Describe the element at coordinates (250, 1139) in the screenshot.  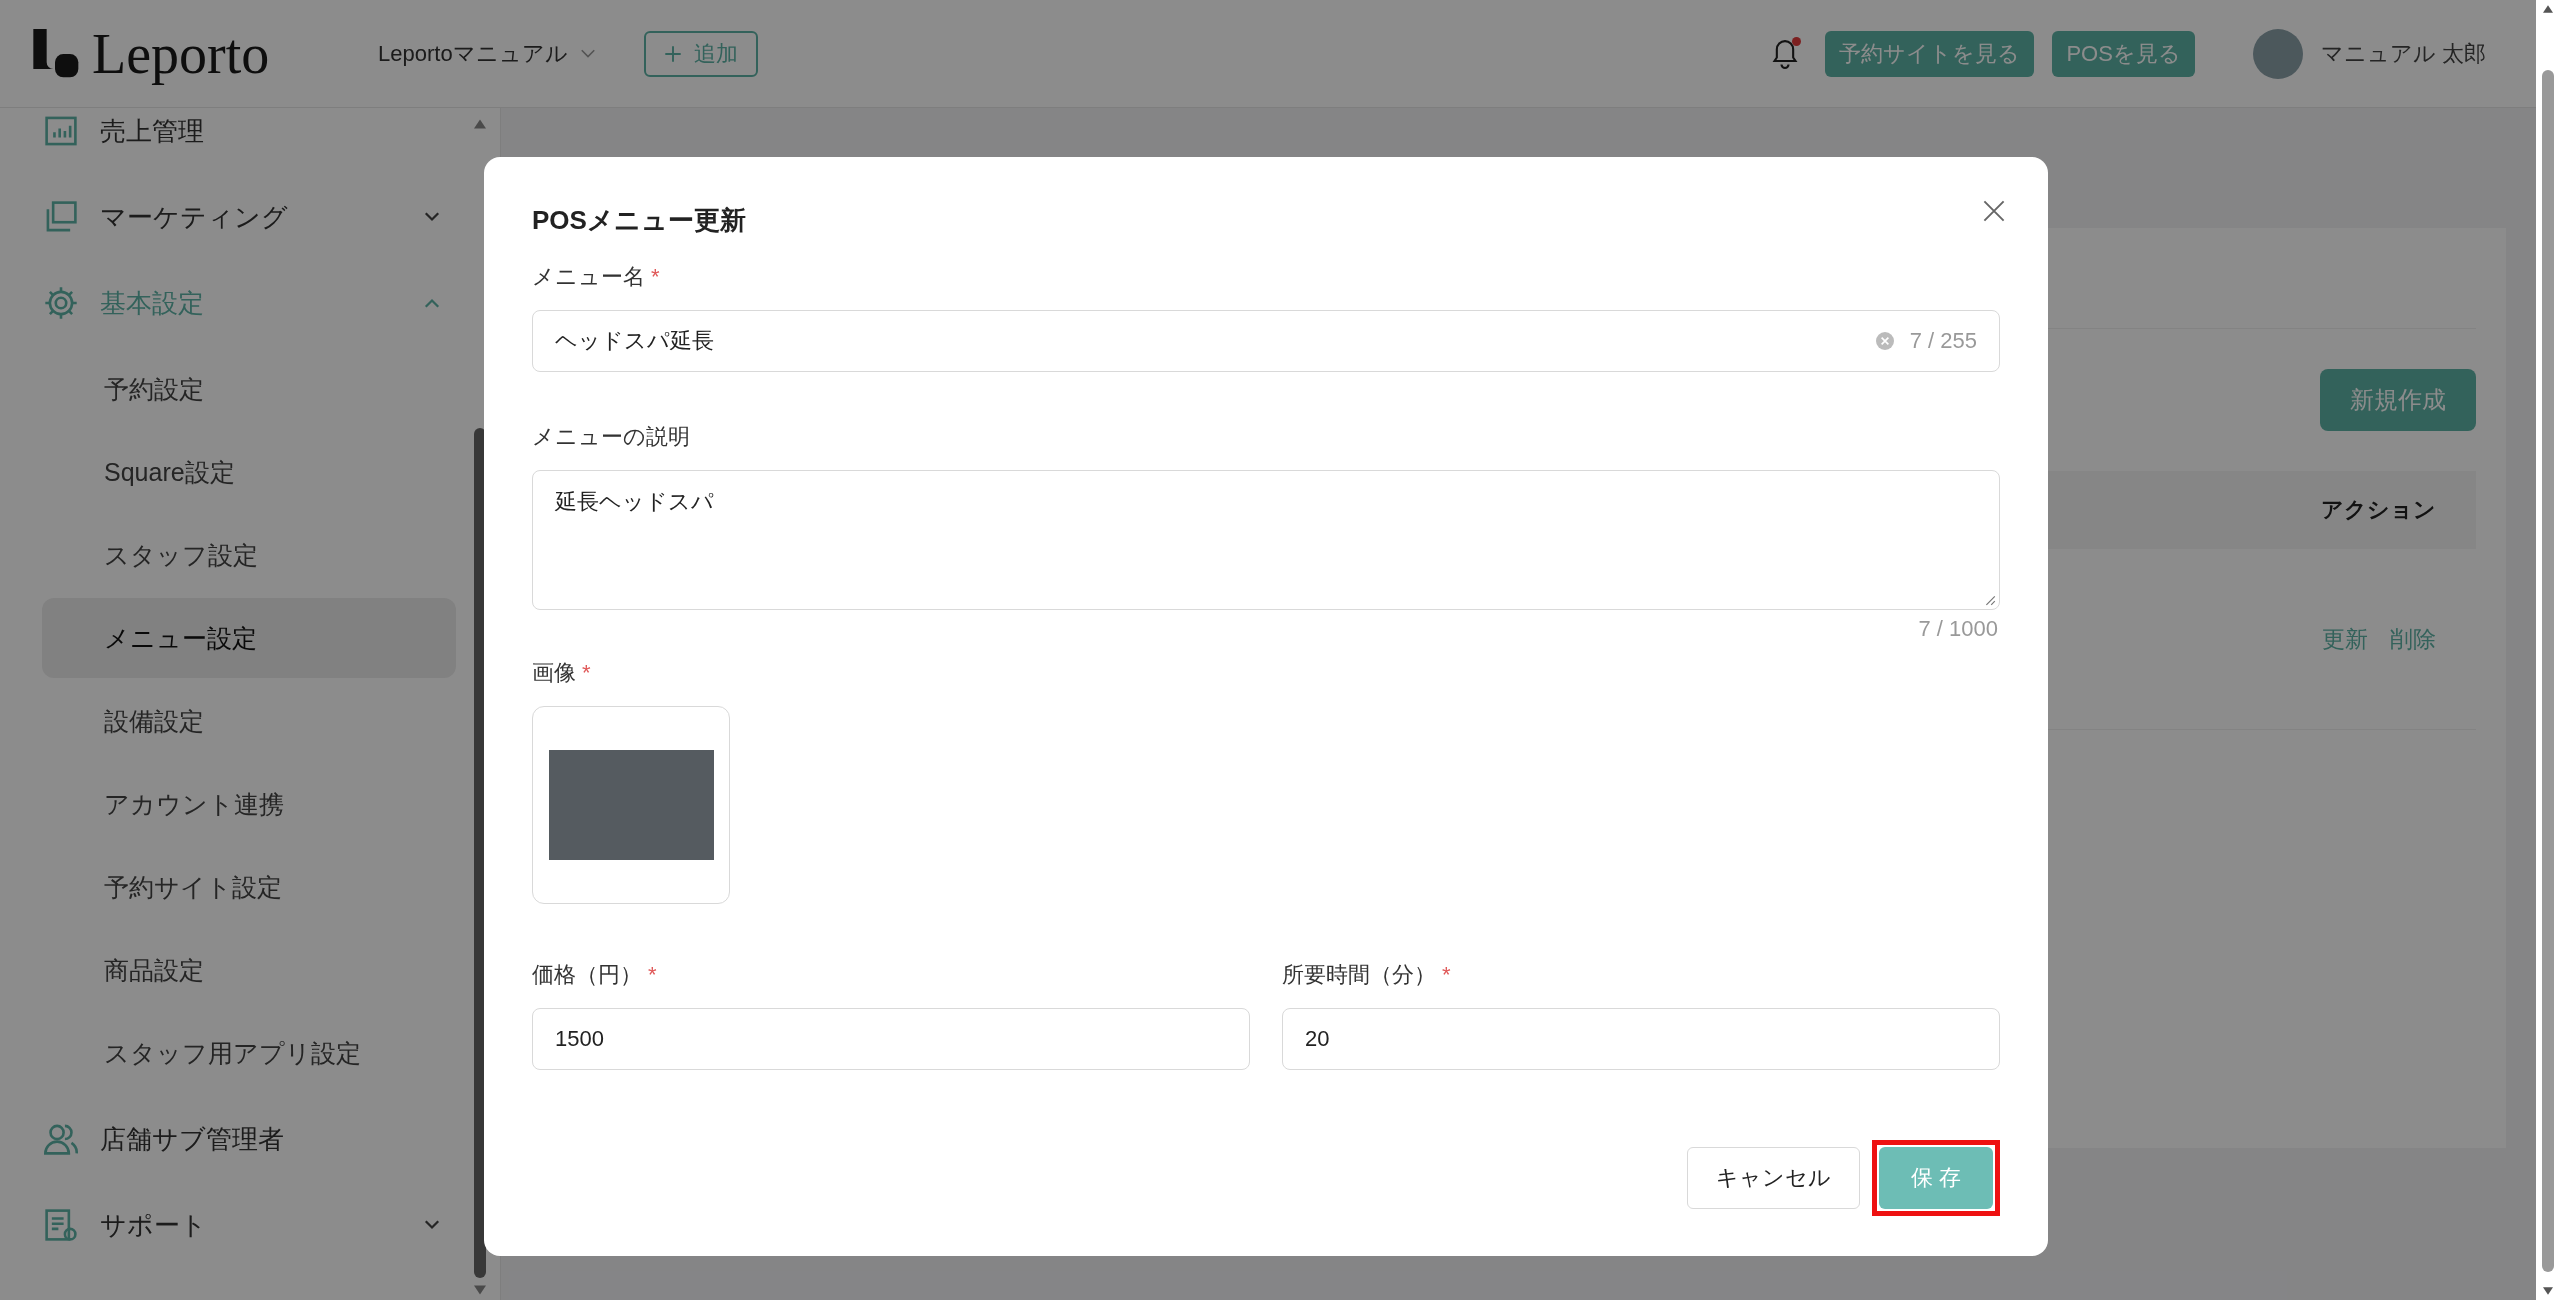
I see `sidebar-item: 店舗サブ管理者` at that location.